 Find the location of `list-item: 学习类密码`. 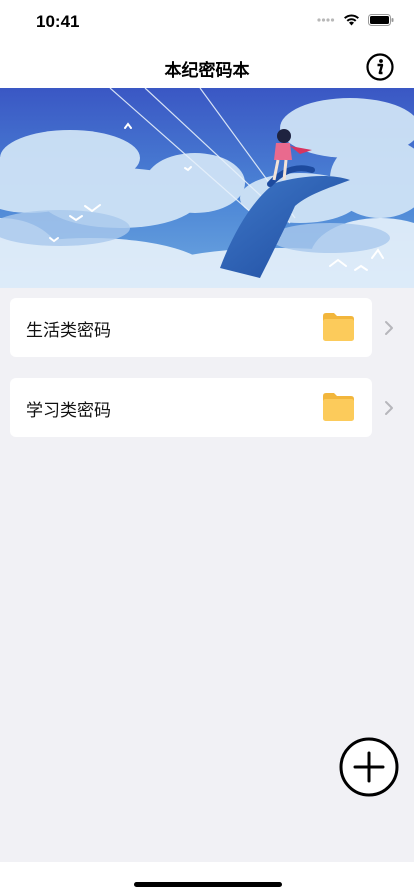

list-item: 学习类密码 is located at coordinates (191, 407).